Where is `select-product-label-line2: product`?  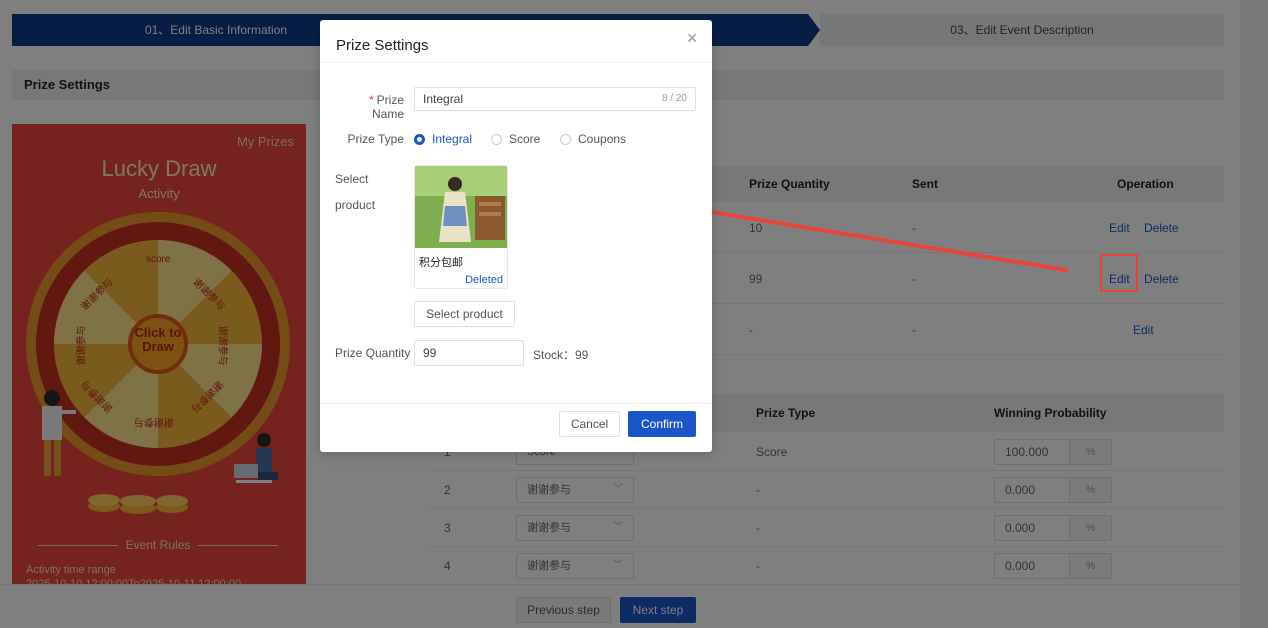 select-product-label-line2: product is located at coordinates (355, 205).